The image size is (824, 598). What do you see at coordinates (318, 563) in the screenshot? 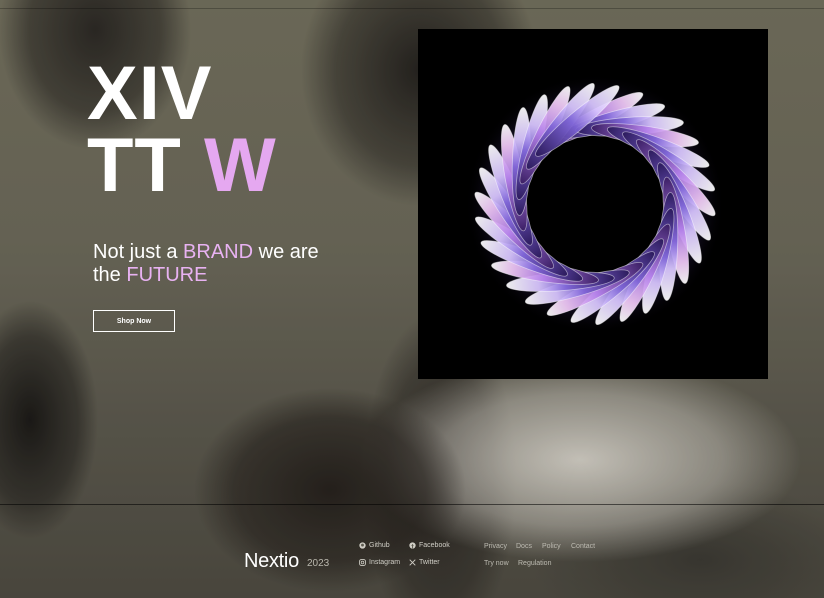
I see `footer-year: 2023` at bounding box center [318, 563].